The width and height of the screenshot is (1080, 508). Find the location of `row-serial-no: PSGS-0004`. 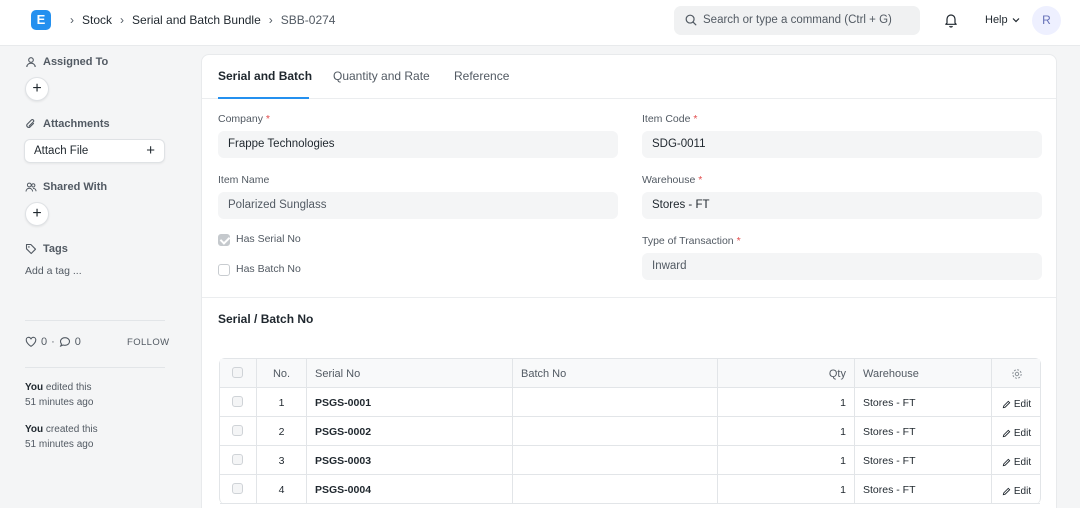

row-serial-no: PSGS-0004 is located at coordinates (410, 489).